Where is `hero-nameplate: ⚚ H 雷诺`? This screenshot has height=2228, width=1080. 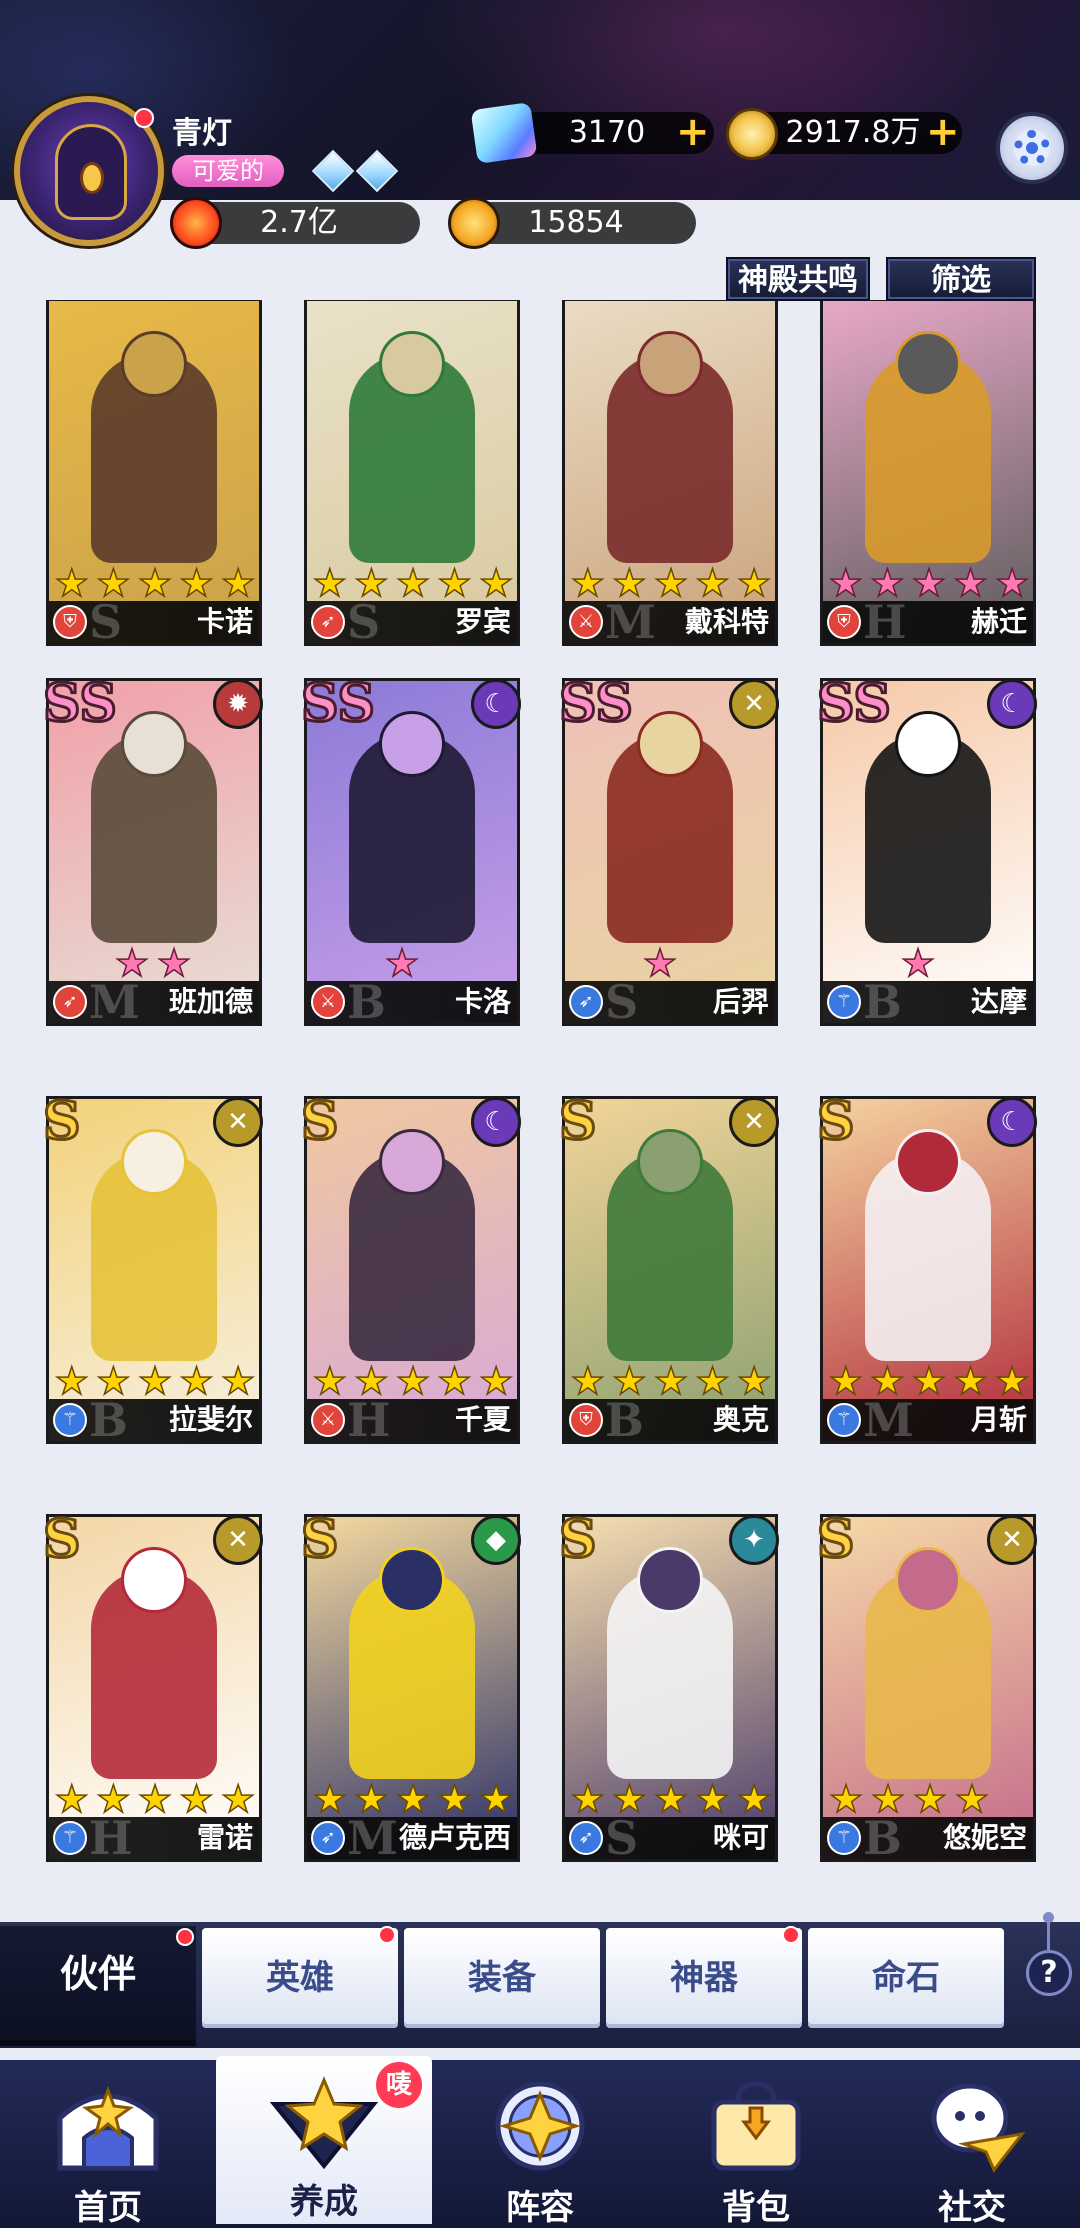
hero-nameplate: ⚚ H 雷诺 is located at coordinates (154, 1838).